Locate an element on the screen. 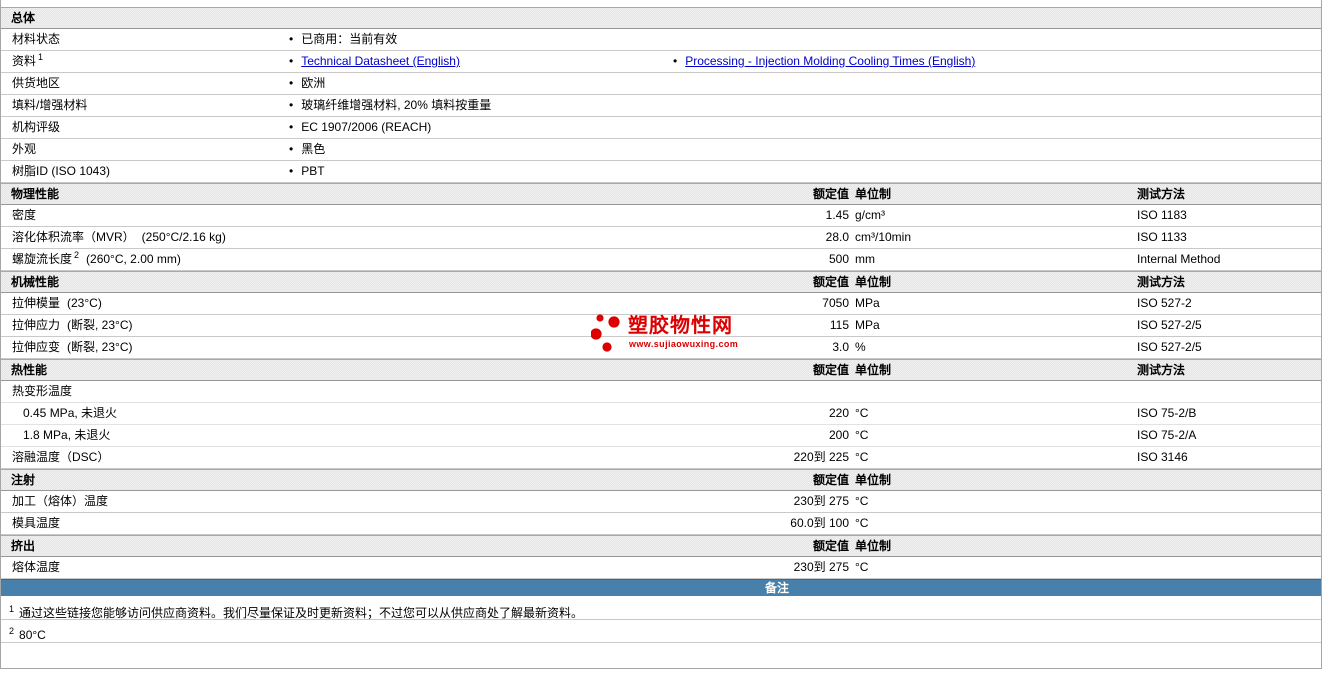  general-row-label: 材料状态 is located at coordinates (661, 39).